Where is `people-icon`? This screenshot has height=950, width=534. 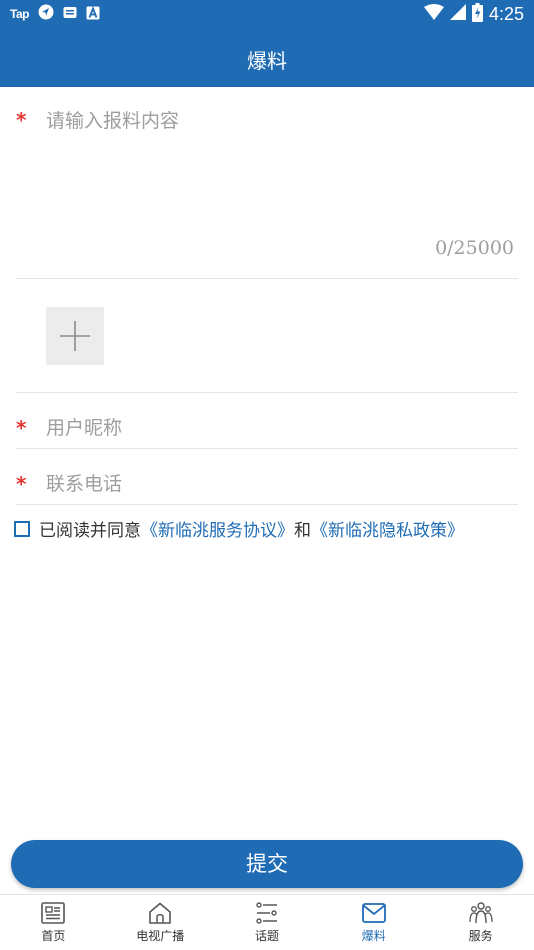
people-icon is located at coordinates (480, 913).